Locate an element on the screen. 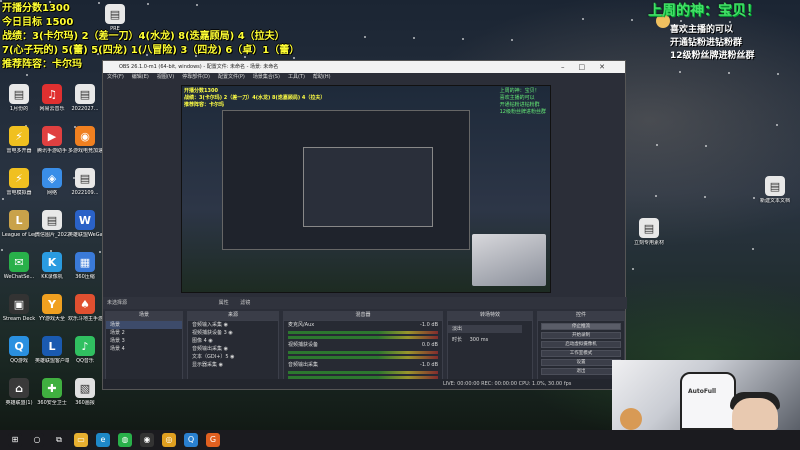  desktop-icon: Y YY游戏大全 is located at coordinates (52, 308).